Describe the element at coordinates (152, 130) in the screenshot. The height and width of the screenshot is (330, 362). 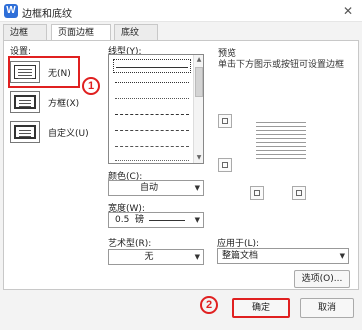
I see `line-option-dash-dot` at that location.